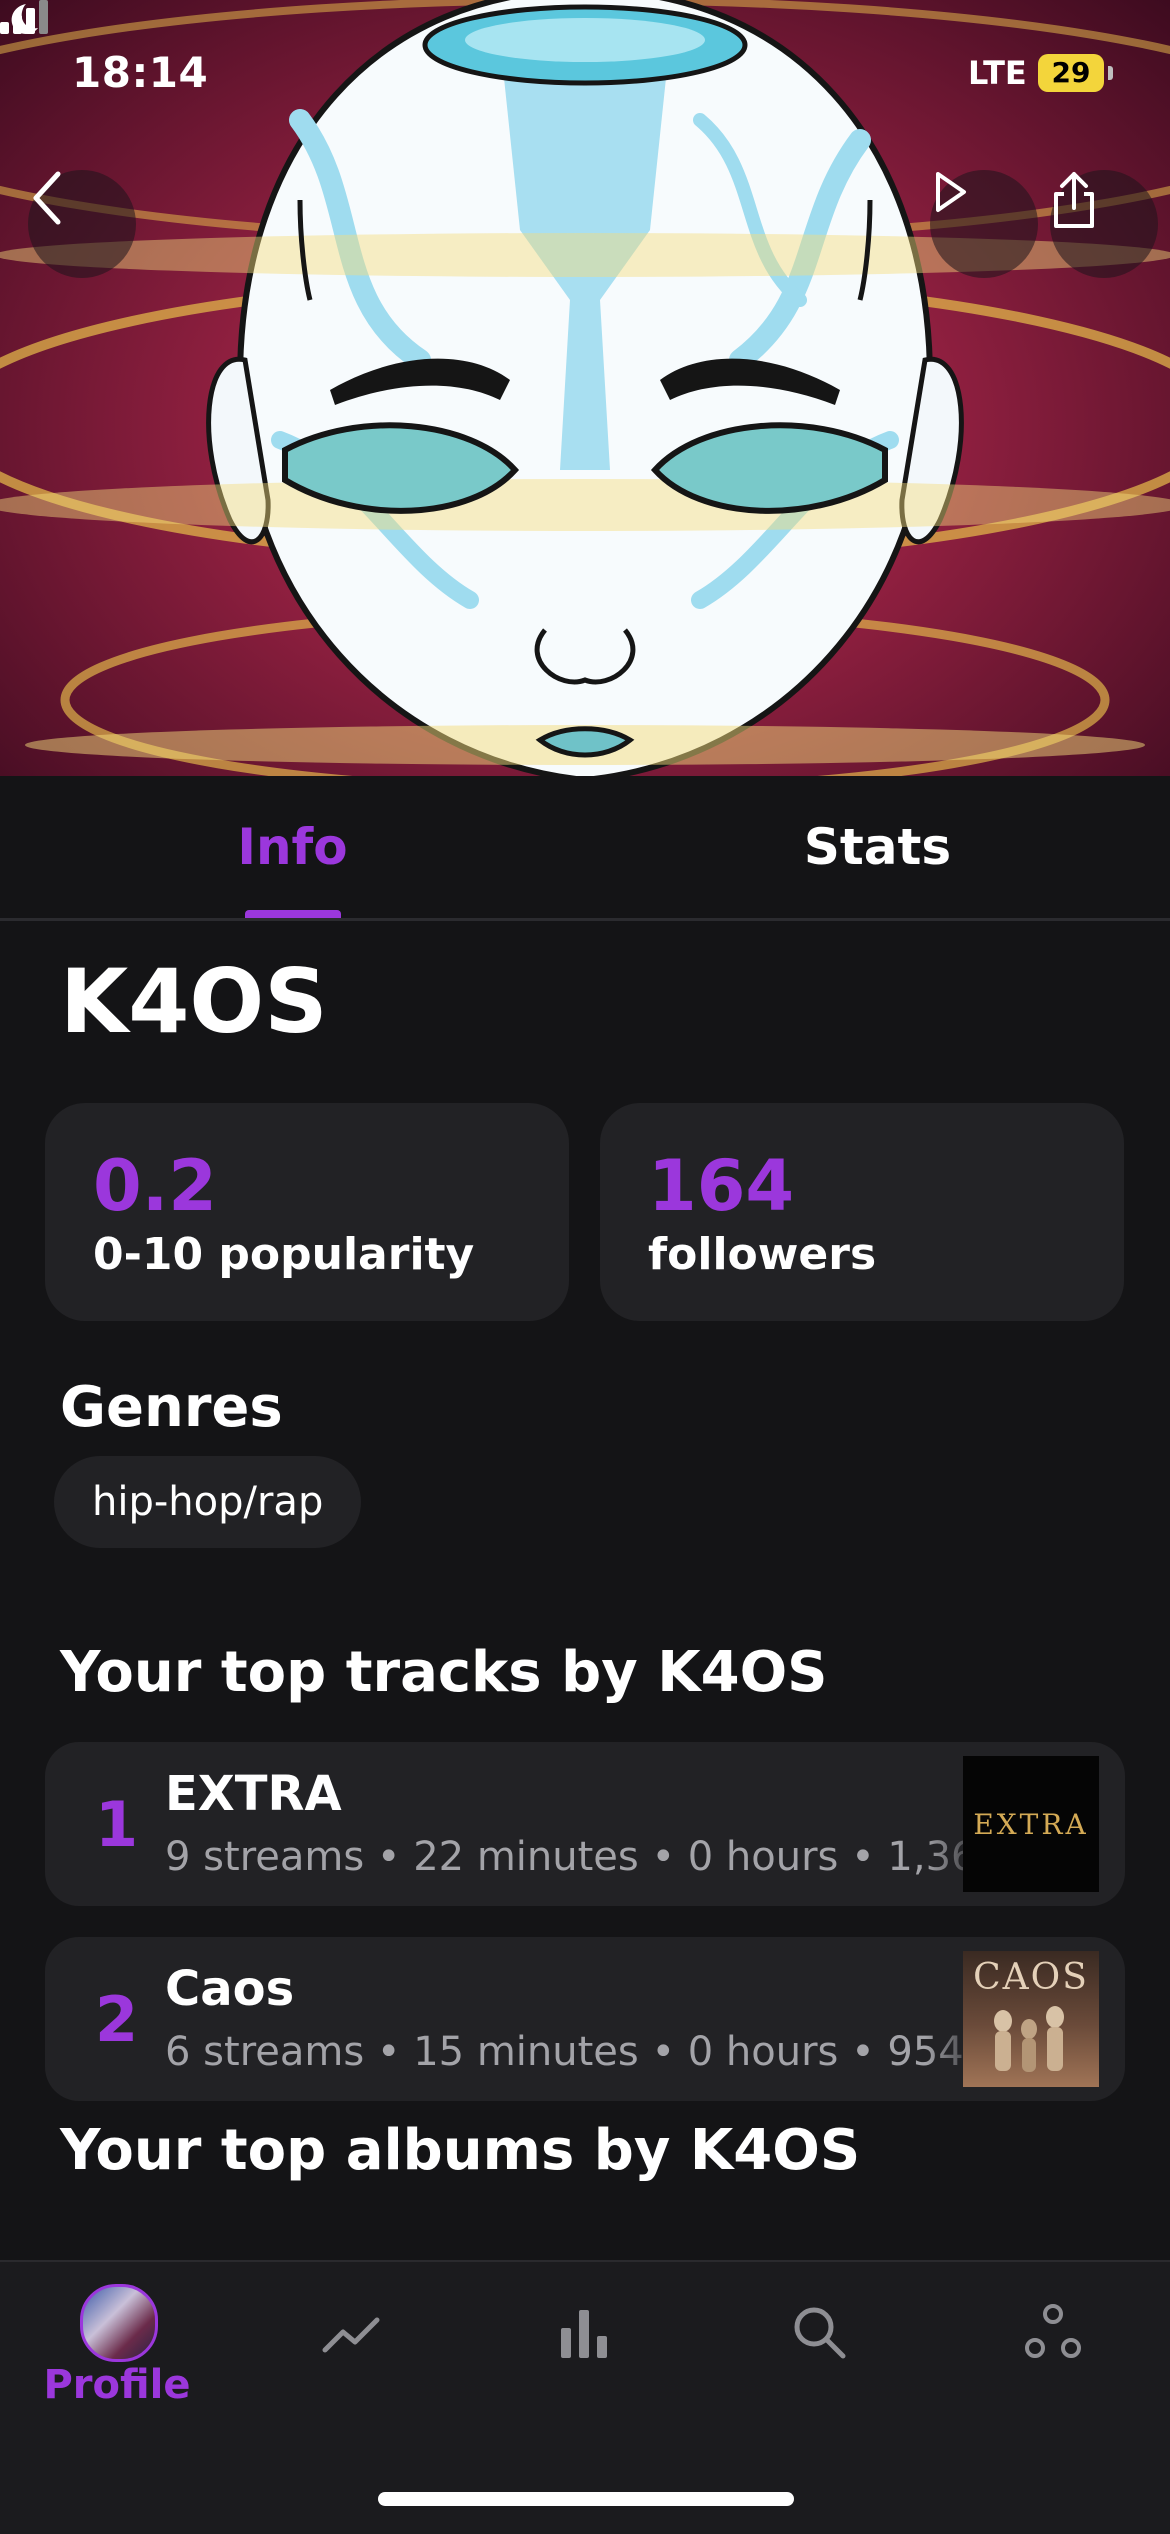 The width and height of the screenshot is (1170, 2534). I want to click on track-meta: 6 streams • 15 minutes • 0 hours • 954 s, so click(575, 2052).